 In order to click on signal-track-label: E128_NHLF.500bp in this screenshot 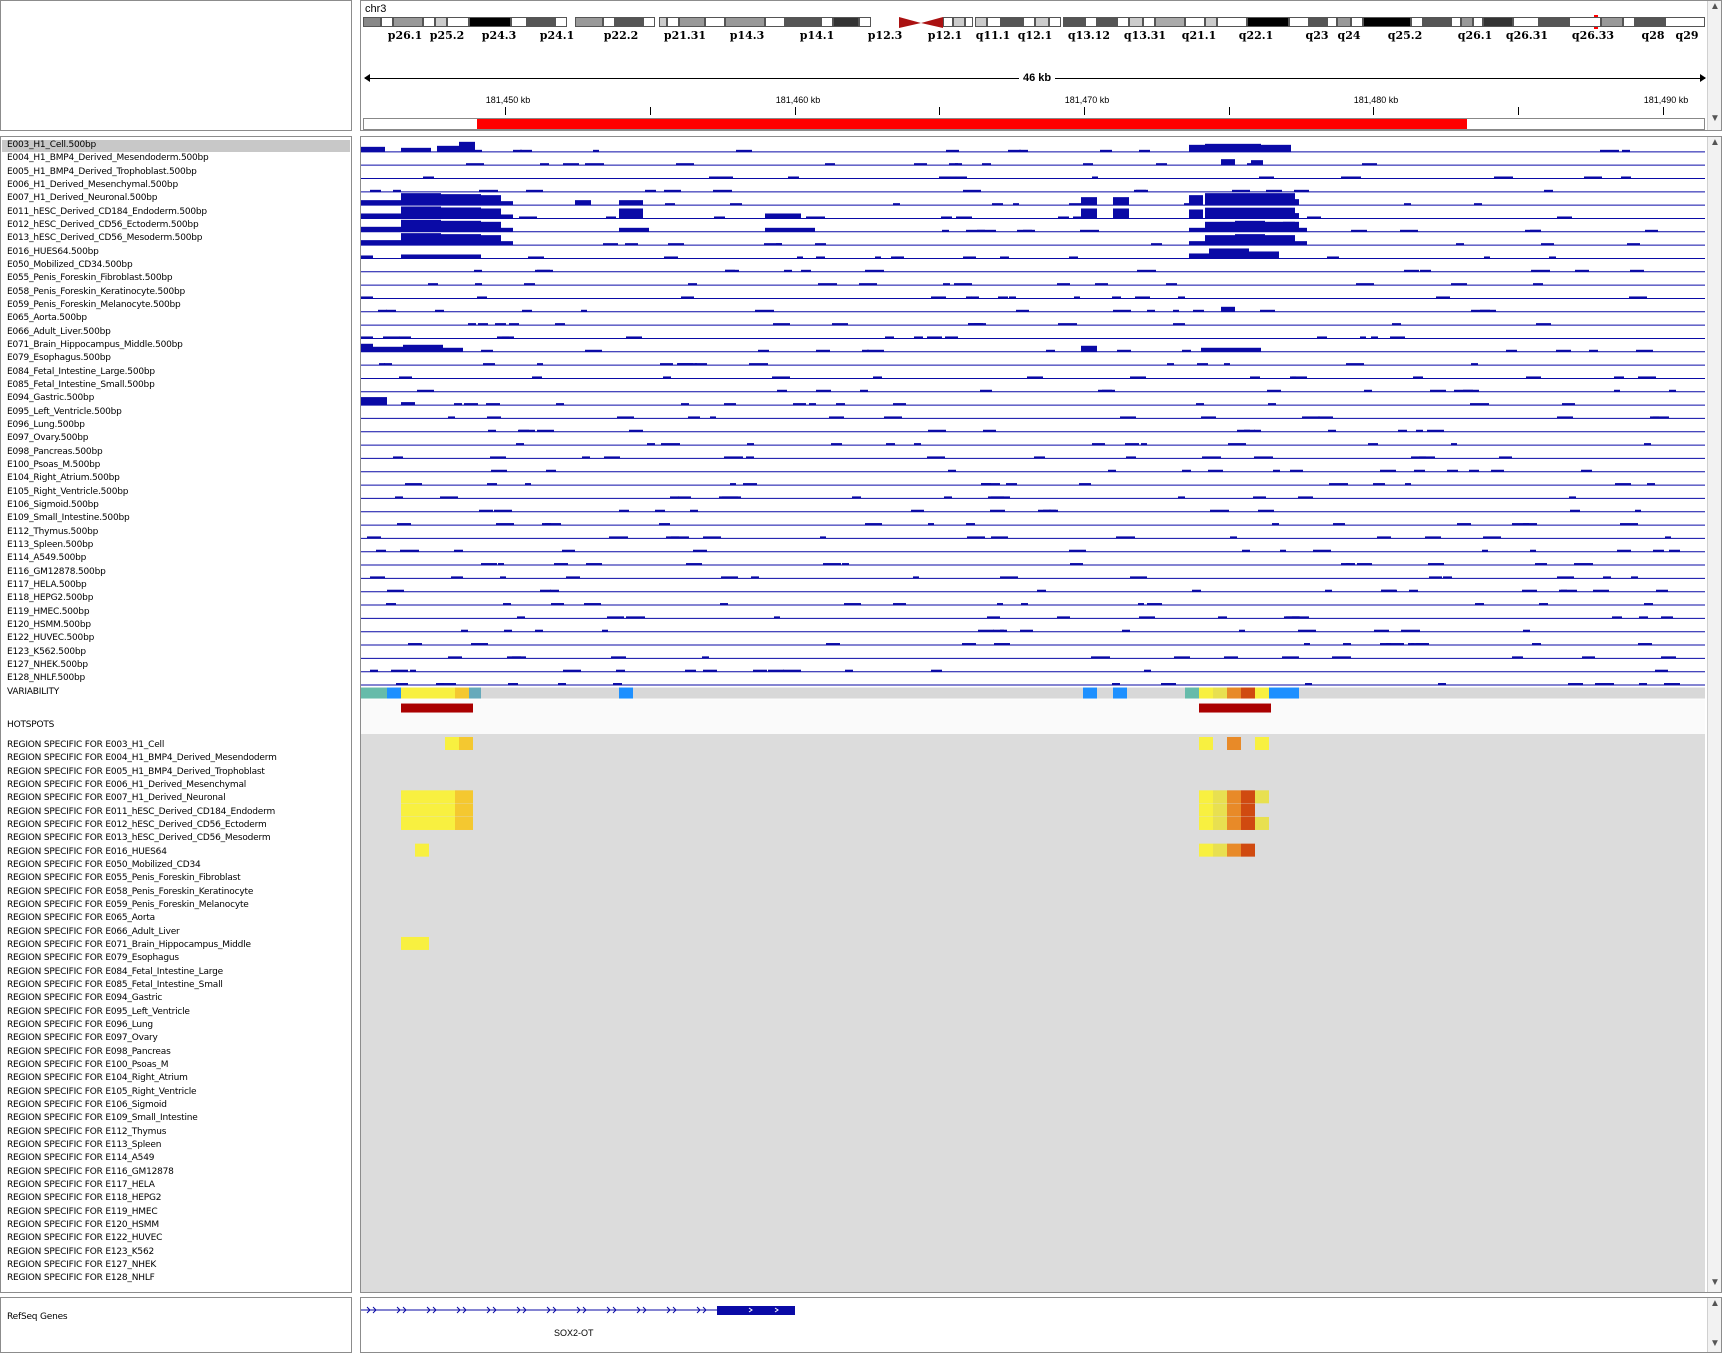, I will do `click(46, 678)`.